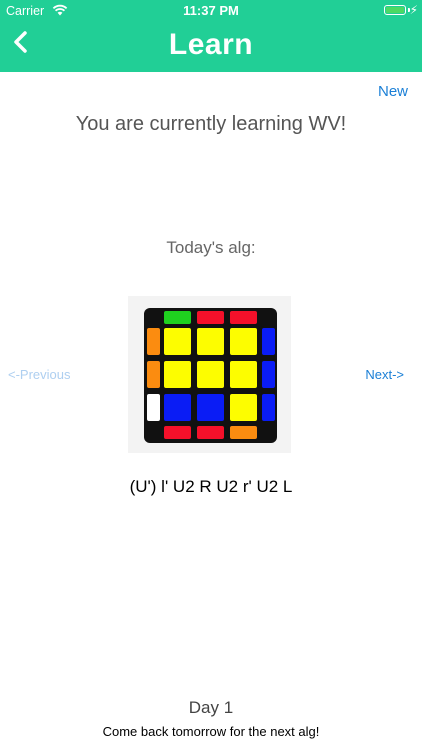 This screenshot has height=750, width=422. I want to click on nav-bar: Carrier 11:37 PM ⚡ Learn, so click(211, 36).